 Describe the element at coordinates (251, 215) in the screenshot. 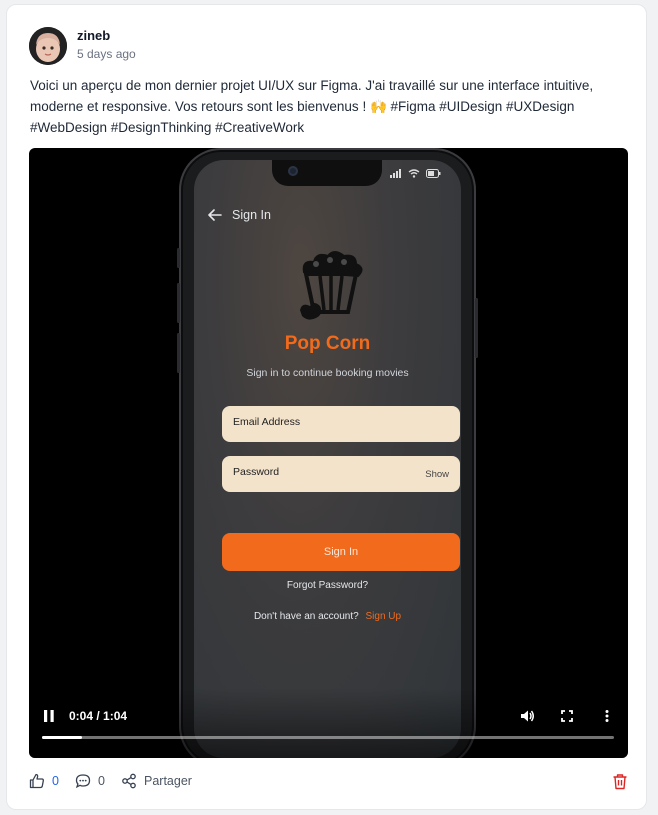

I see `screen-title: Sign In` at that location.